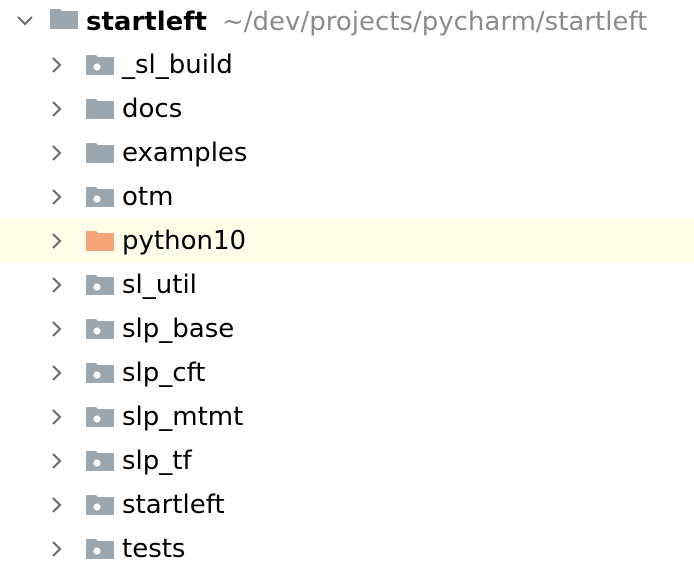 This screenshot has width=694, height=571. I want to click on tree-item-label: python10, so click(184, 241).